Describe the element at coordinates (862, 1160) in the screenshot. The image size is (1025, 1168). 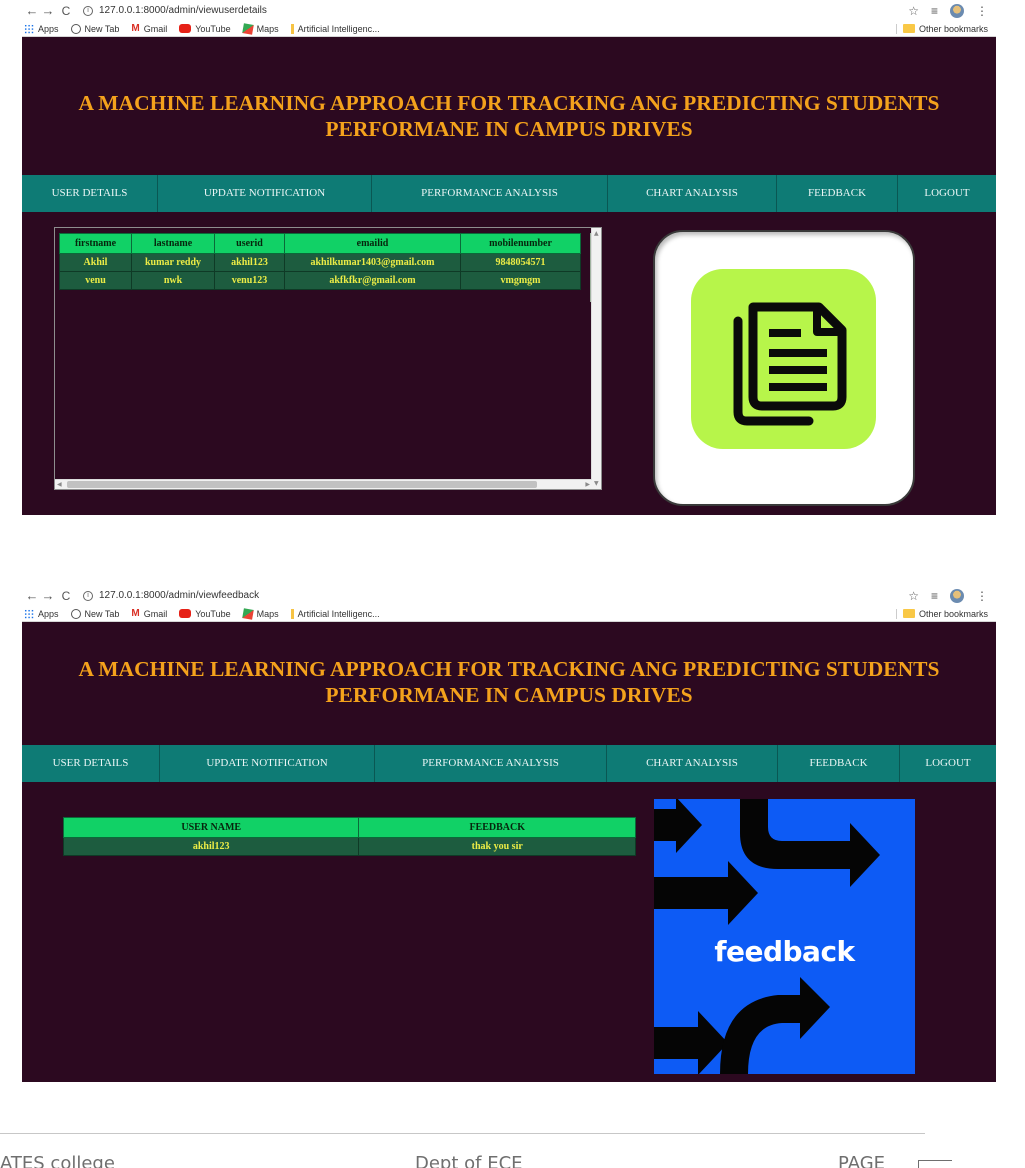
I see `footer-page-label: PAGE` at that location.